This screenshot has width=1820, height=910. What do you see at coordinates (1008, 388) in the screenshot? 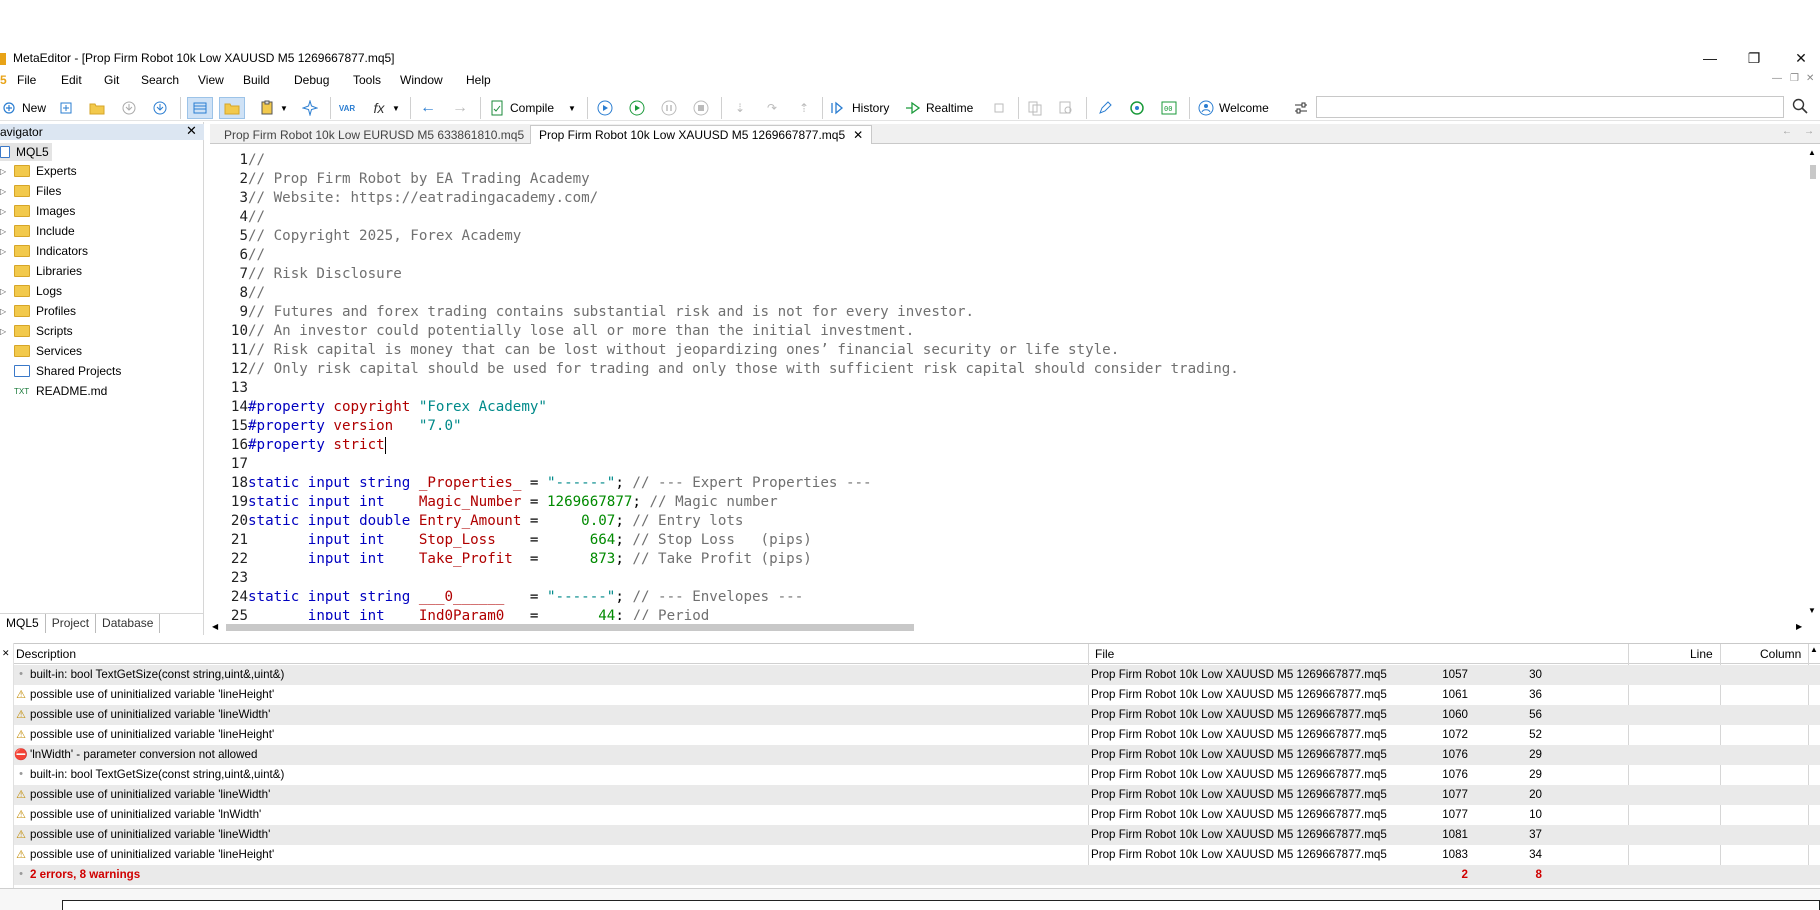
I see `code-line: 13` at bounding box center [1008, 388].